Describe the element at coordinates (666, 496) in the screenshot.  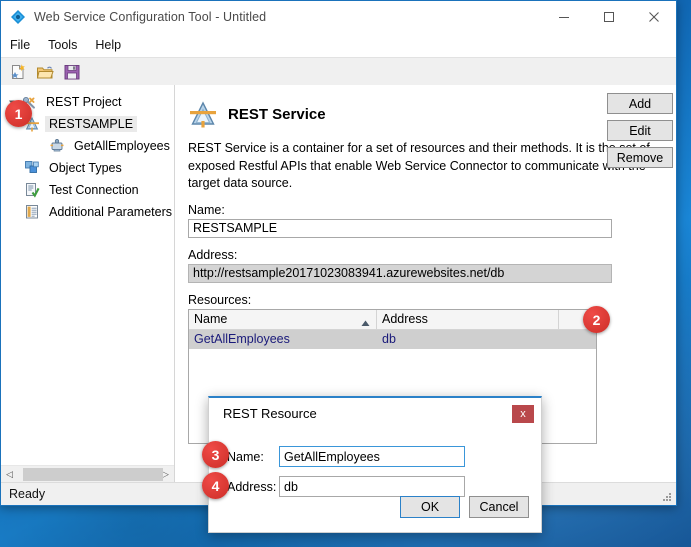
I see `resize-grip-icon` at that location.